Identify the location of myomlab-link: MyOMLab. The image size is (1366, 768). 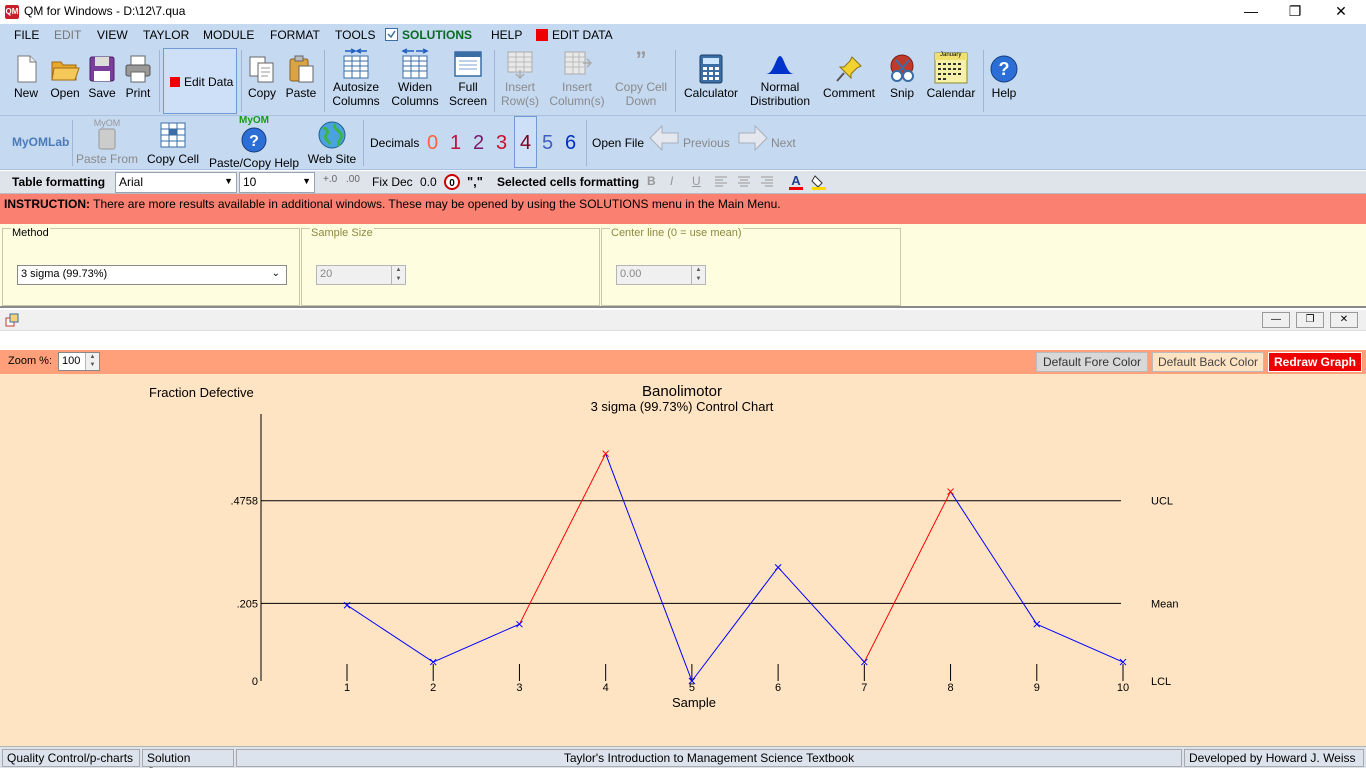
(40, 142).